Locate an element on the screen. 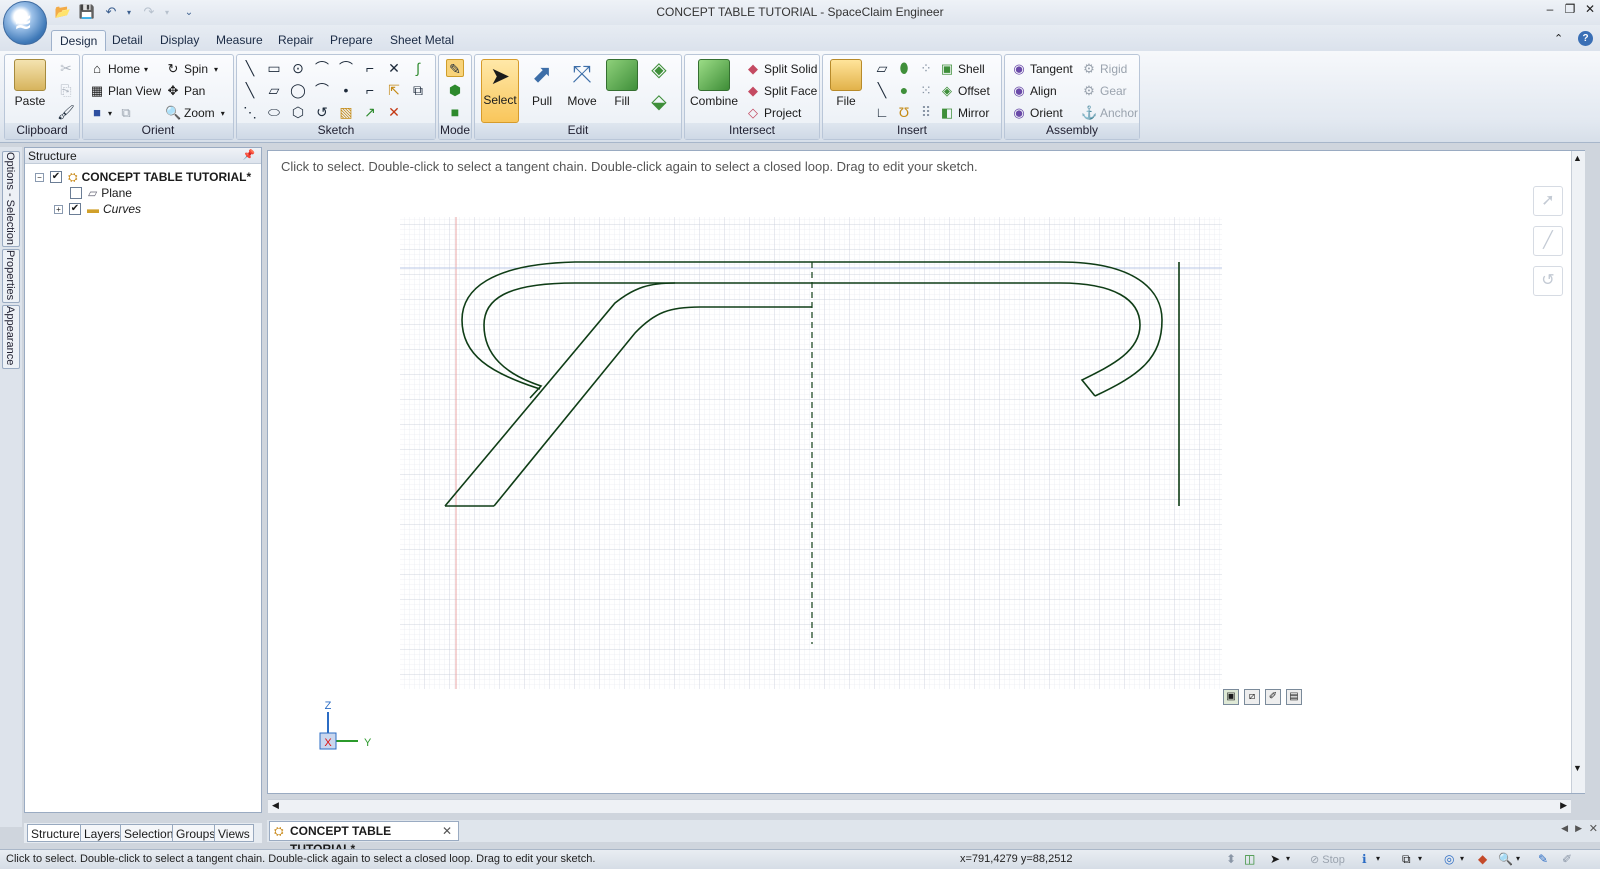 Image resolution: width=1600 pixels, height=869 pixels. select-mode-dropdown-icon: ▾ is located at coordinates (1288, 858).